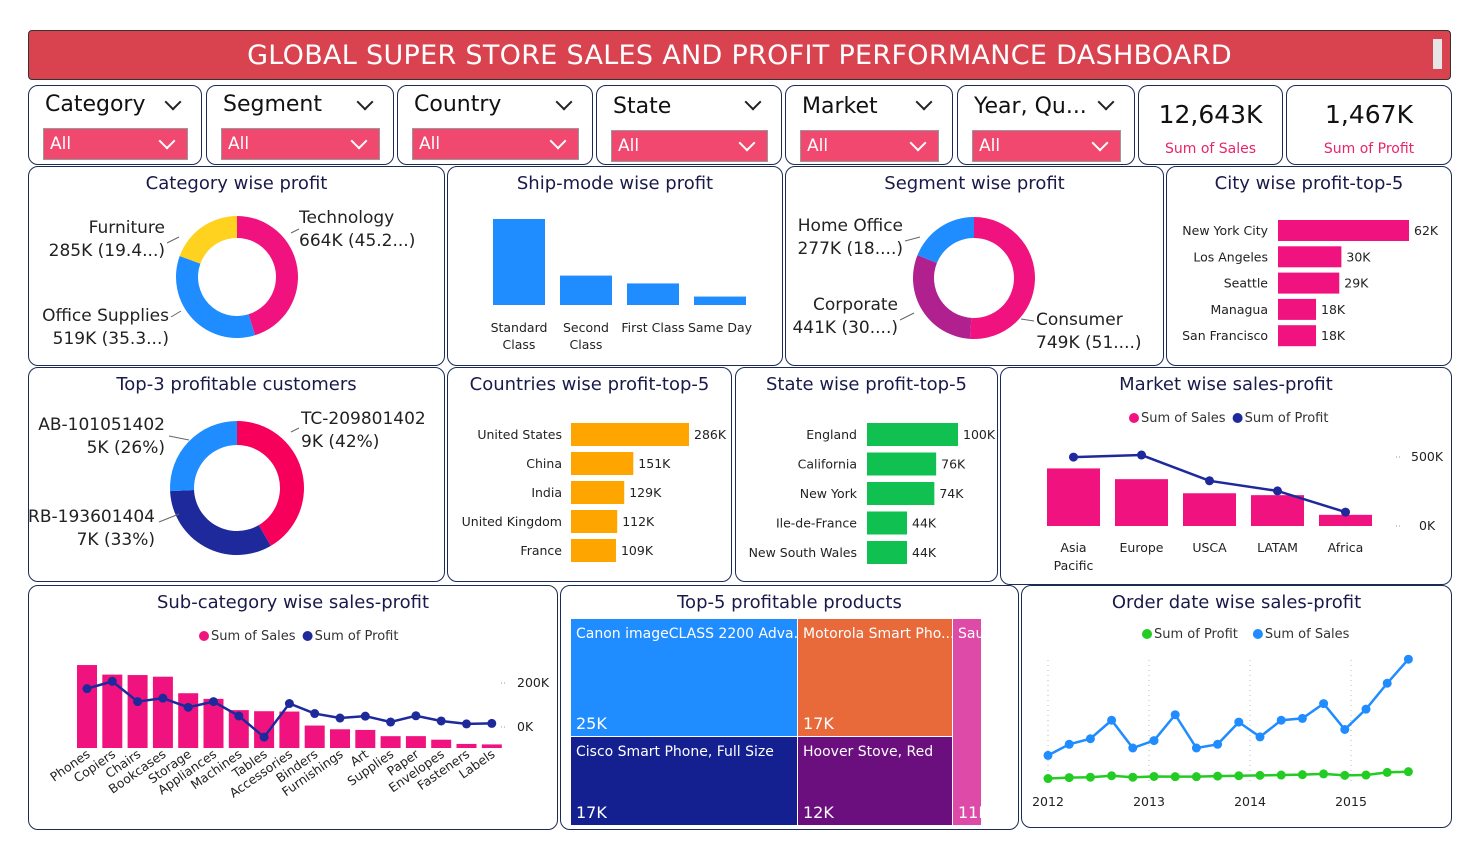  What do you see at coordinates (1142, 547) in the screenshot?
I see `x-tick-label: Europe` at bounding box center [1142, 547].